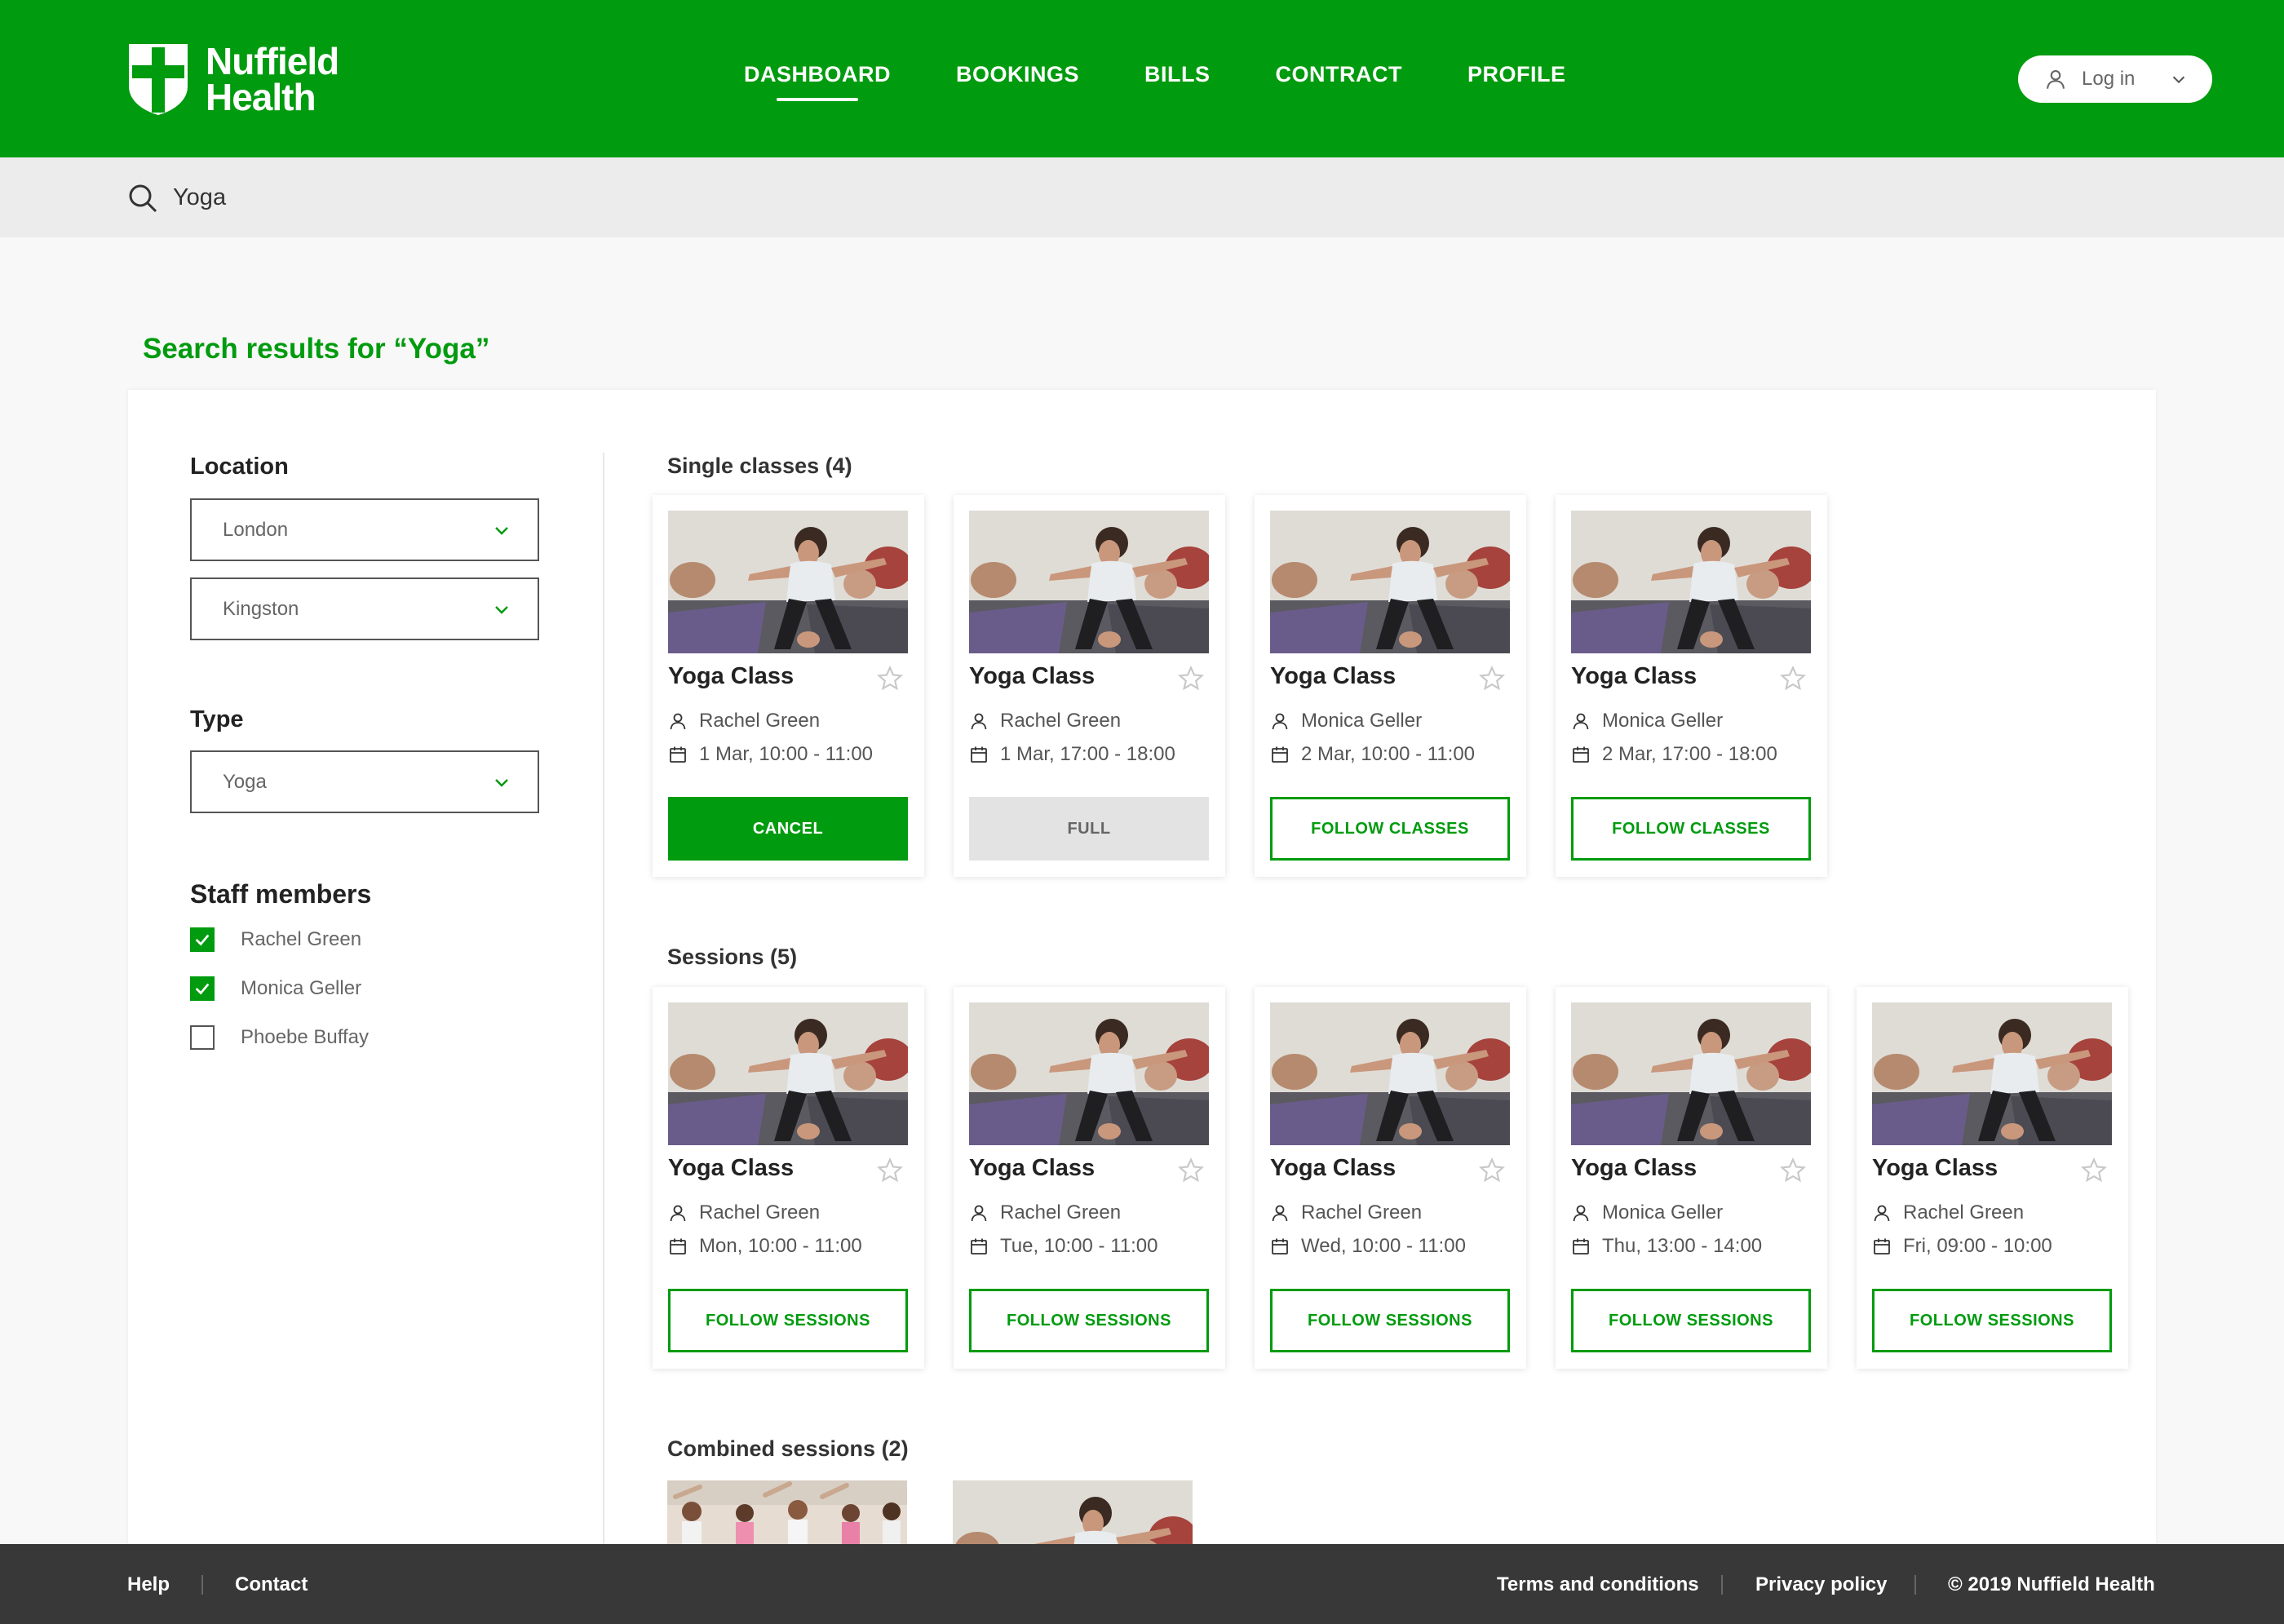 This screenshot has height=1624, width=2284. Describe the element at coordinates (1178, 74) in the screenshot. I see `nav-bills: BILLS` at that location.